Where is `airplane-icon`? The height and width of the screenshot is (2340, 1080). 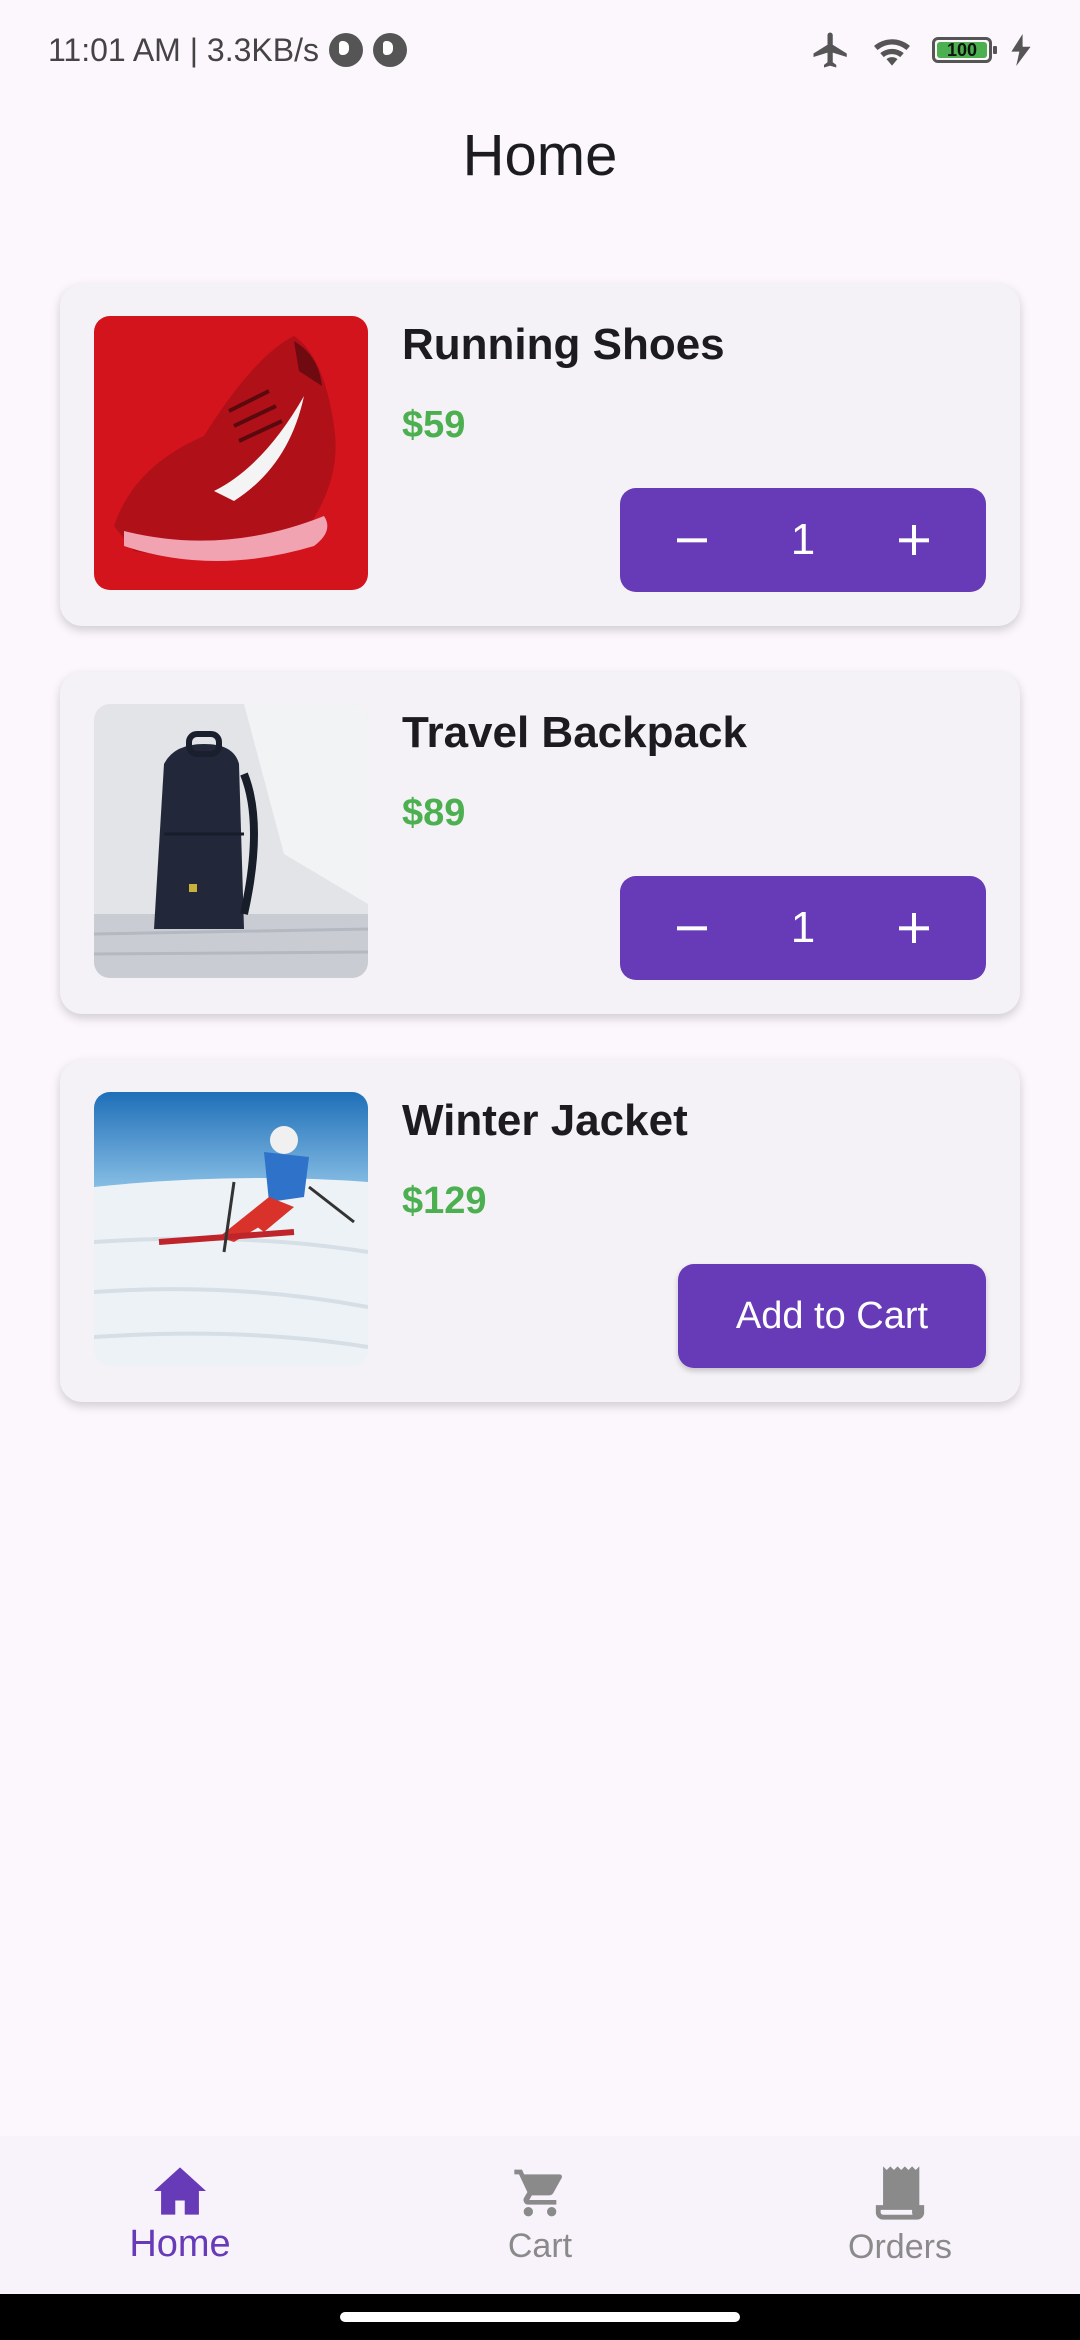 airplane-icon is located at coordinates (830, 50).